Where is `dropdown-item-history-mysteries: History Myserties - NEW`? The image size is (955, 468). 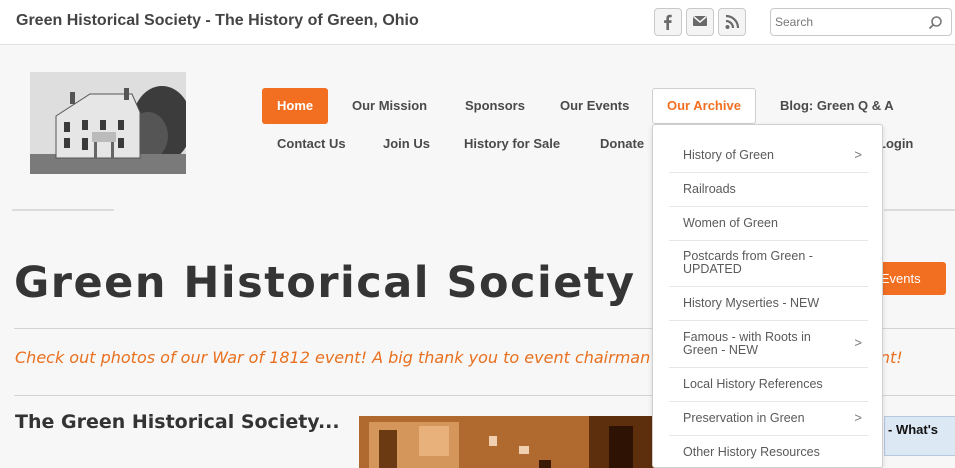 dropdown-item-history-mysteries: History Myserties - NEW is located at coordinates (768, 304).